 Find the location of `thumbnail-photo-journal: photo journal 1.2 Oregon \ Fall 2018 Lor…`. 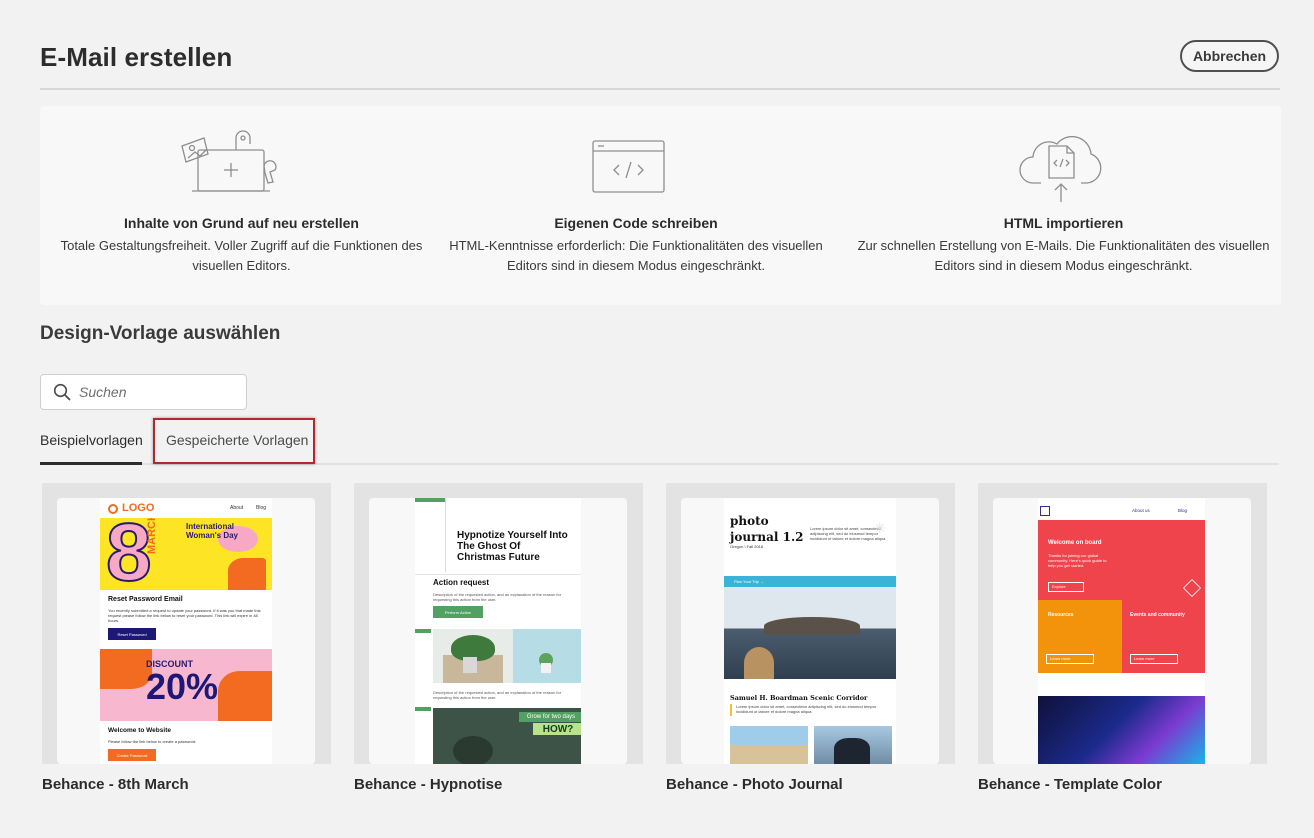

thumbnail-photo-journal: photo journal 1.2 Oregon \ Fall 2018 Lor… is located at coordinates (810, 631).